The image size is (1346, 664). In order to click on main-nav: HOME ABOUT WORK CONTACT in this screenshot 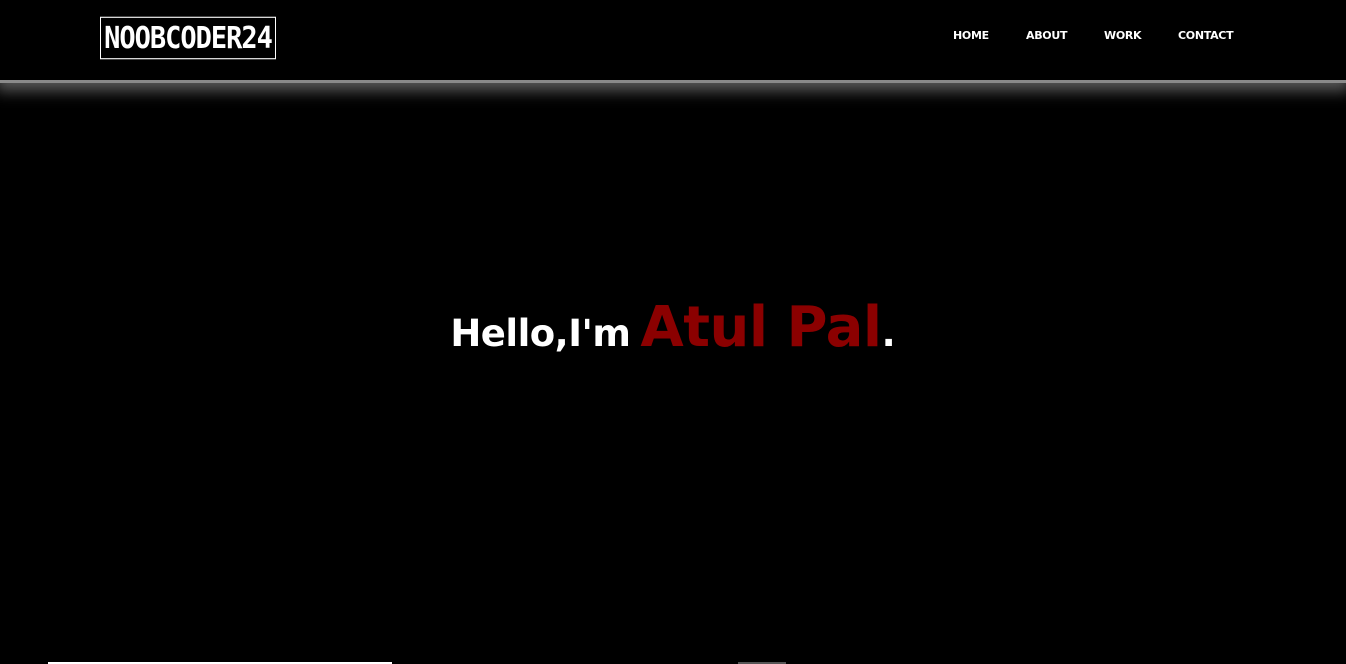, I will do `click(673, 38)`.